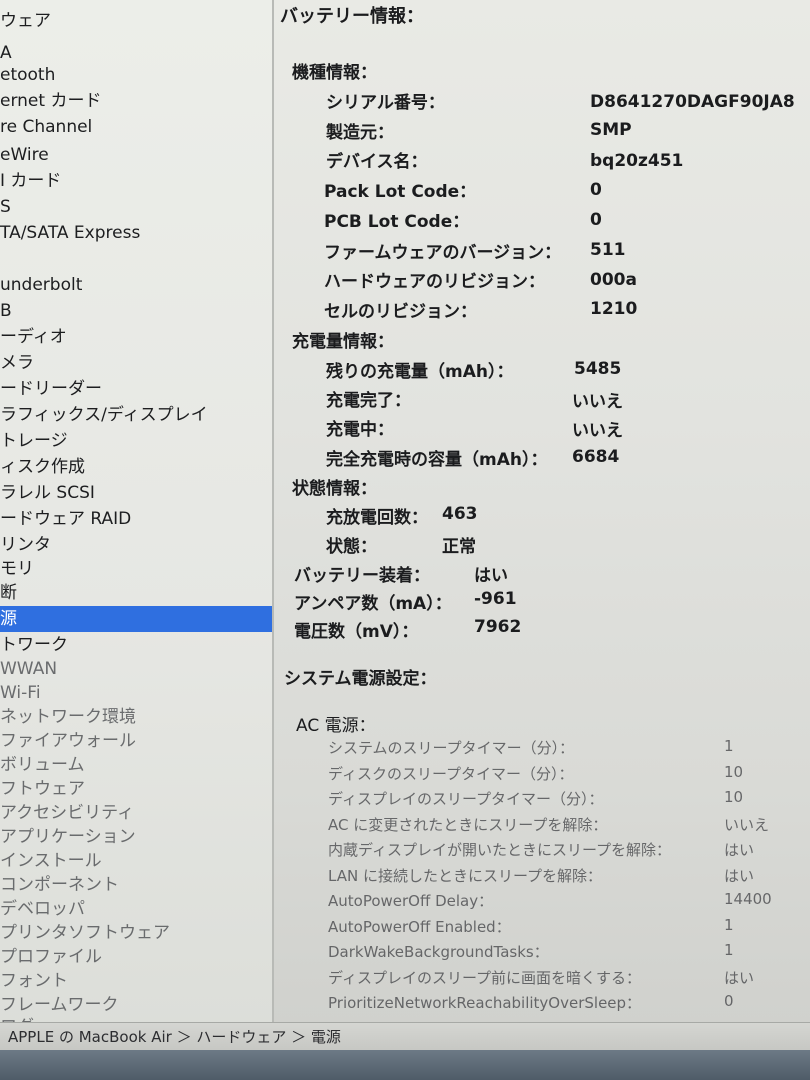  I want to click on cell-revision-label: セルのリビジョン：, so click(400, 312).